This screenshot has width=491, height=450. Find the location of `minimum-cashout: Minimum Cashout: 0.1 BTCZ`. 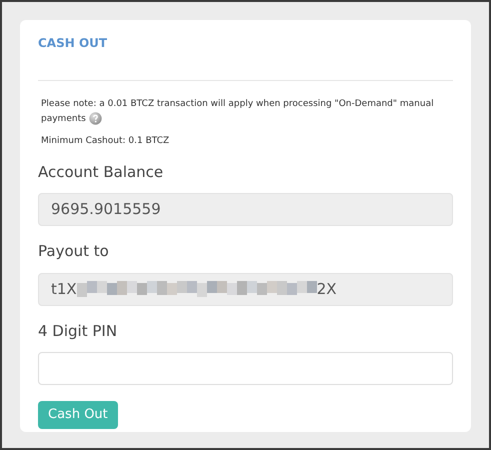

minimum-cashout: Minimum Cashout: 0.1 BTCZ is located at coordinates (105, 141).